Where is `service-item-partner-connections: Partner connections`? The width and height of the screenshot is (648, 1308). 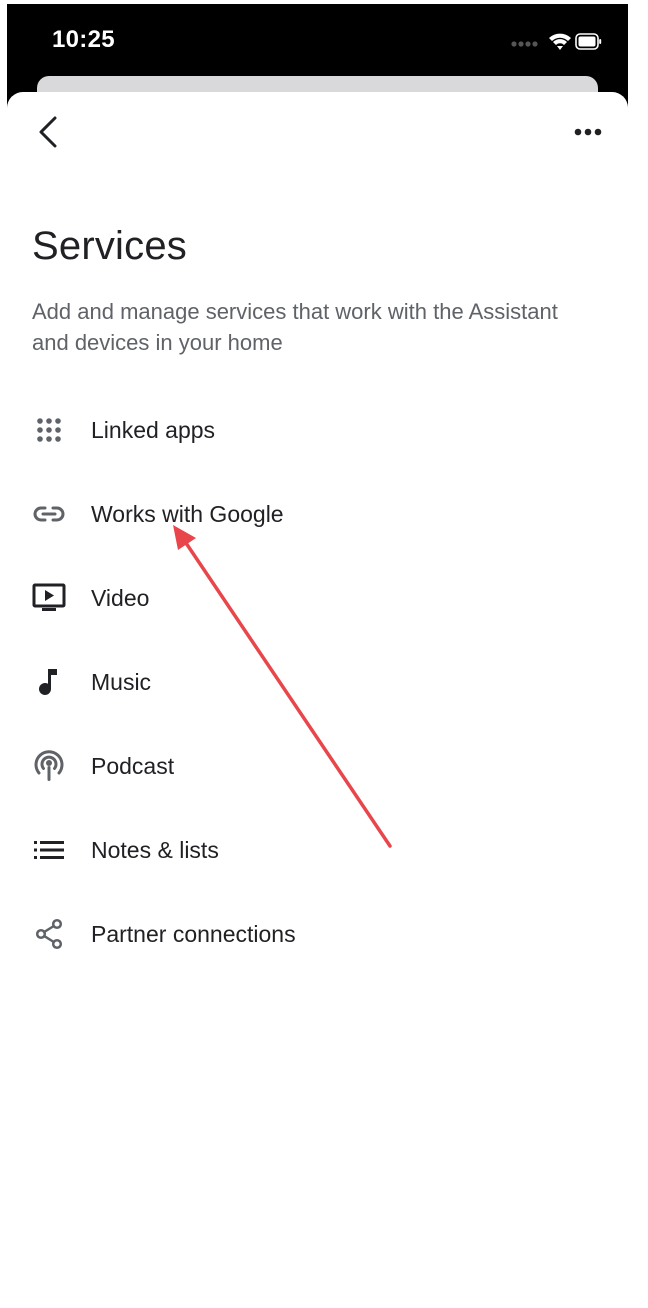 service-item-partner-connections: Partner connections is located at coordinates (317, 934).